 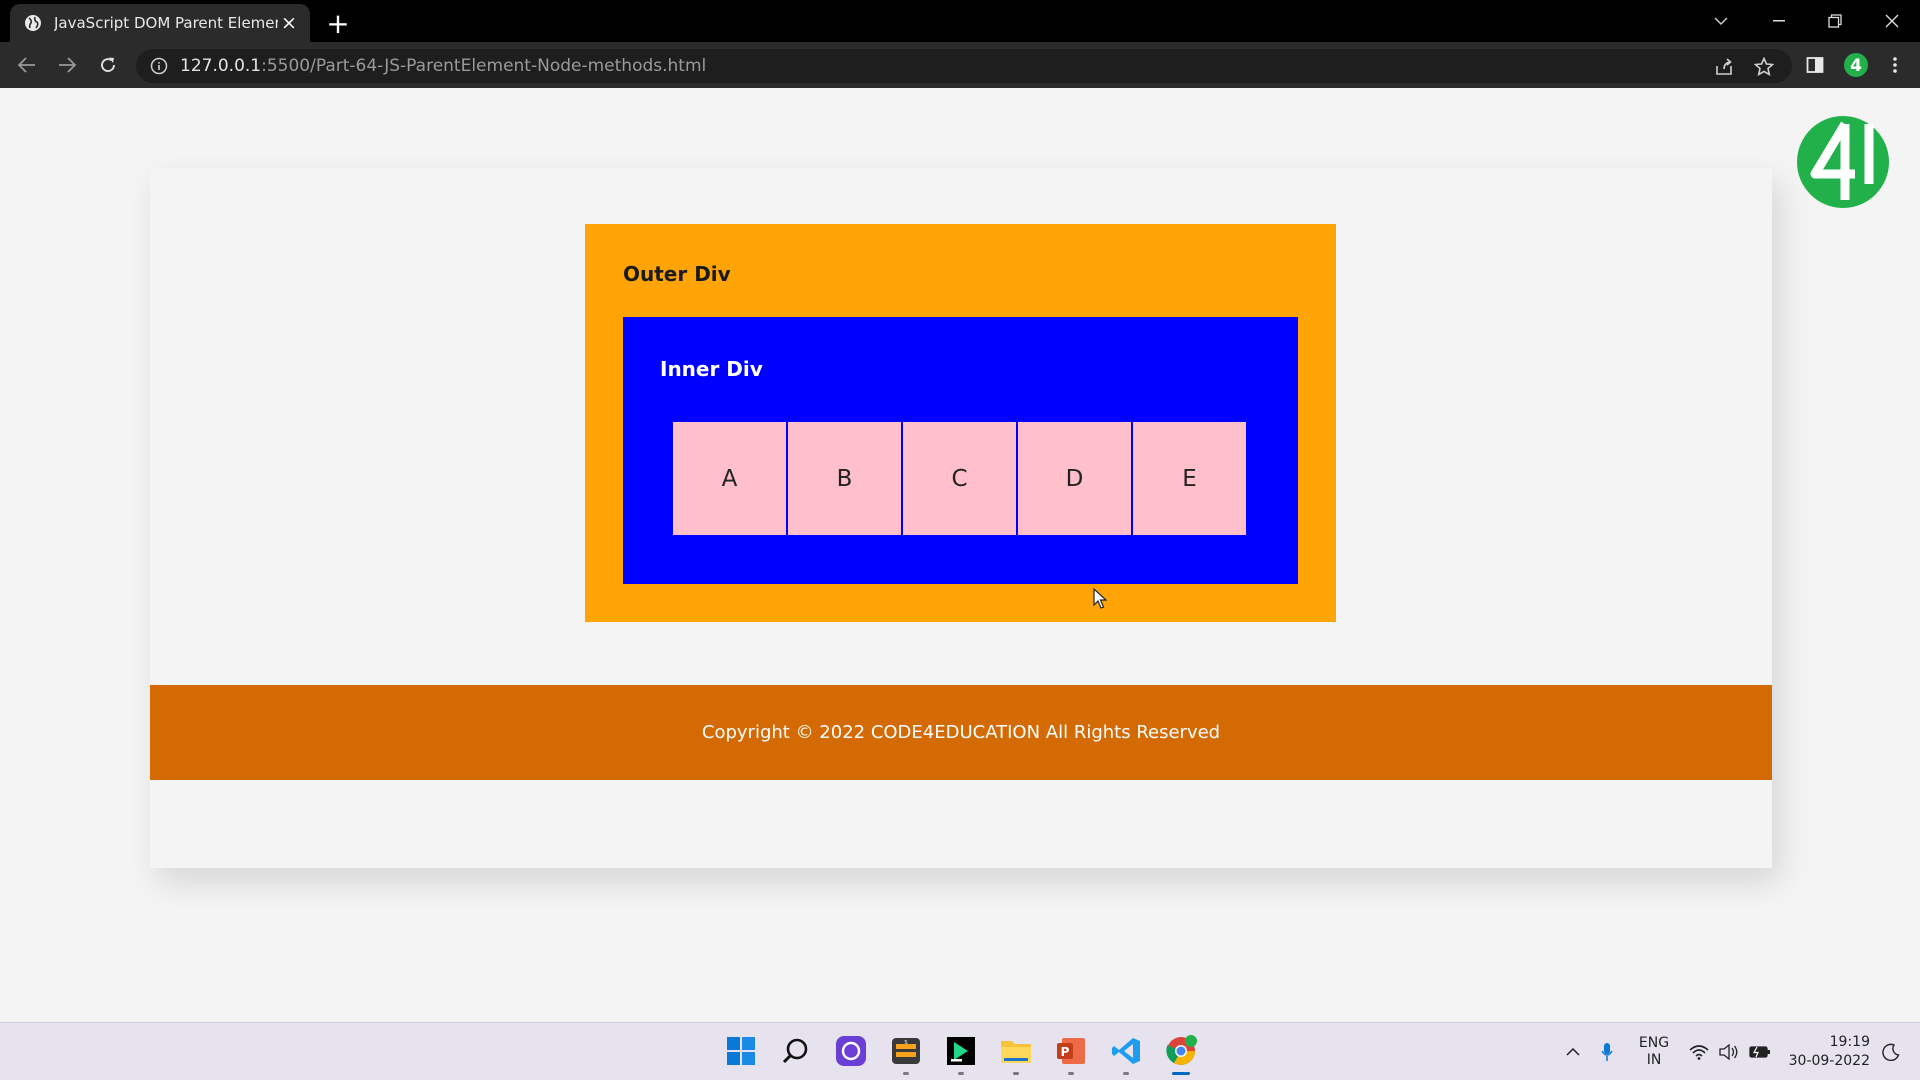 I want to click on reload-icon, so click(x=108, y=65).